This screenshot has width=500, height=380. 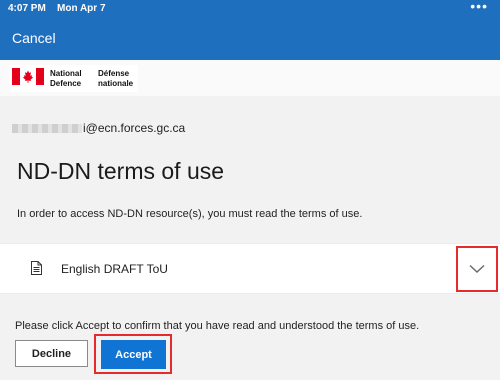 What do you see at coordinates (114, 73) in the screenshot?
I see `logo-fr-line1: Défense` at bounding box center [114, 73].